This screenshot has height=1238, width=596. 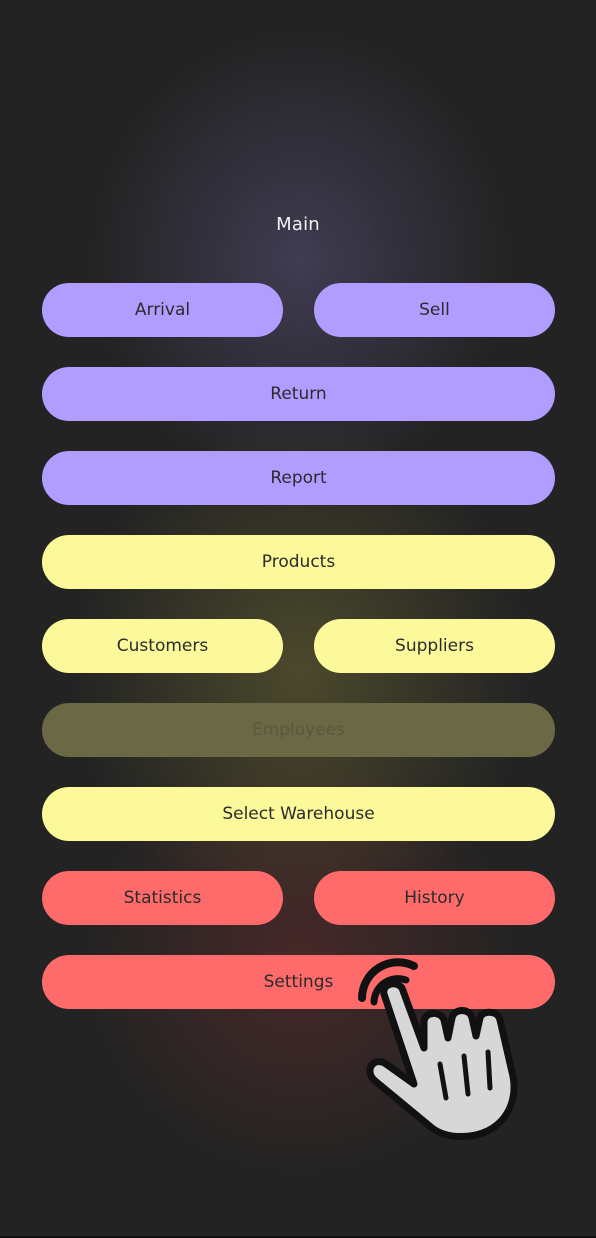 I want to click on arrival-button: Arrival, so click(x=162, y=310).